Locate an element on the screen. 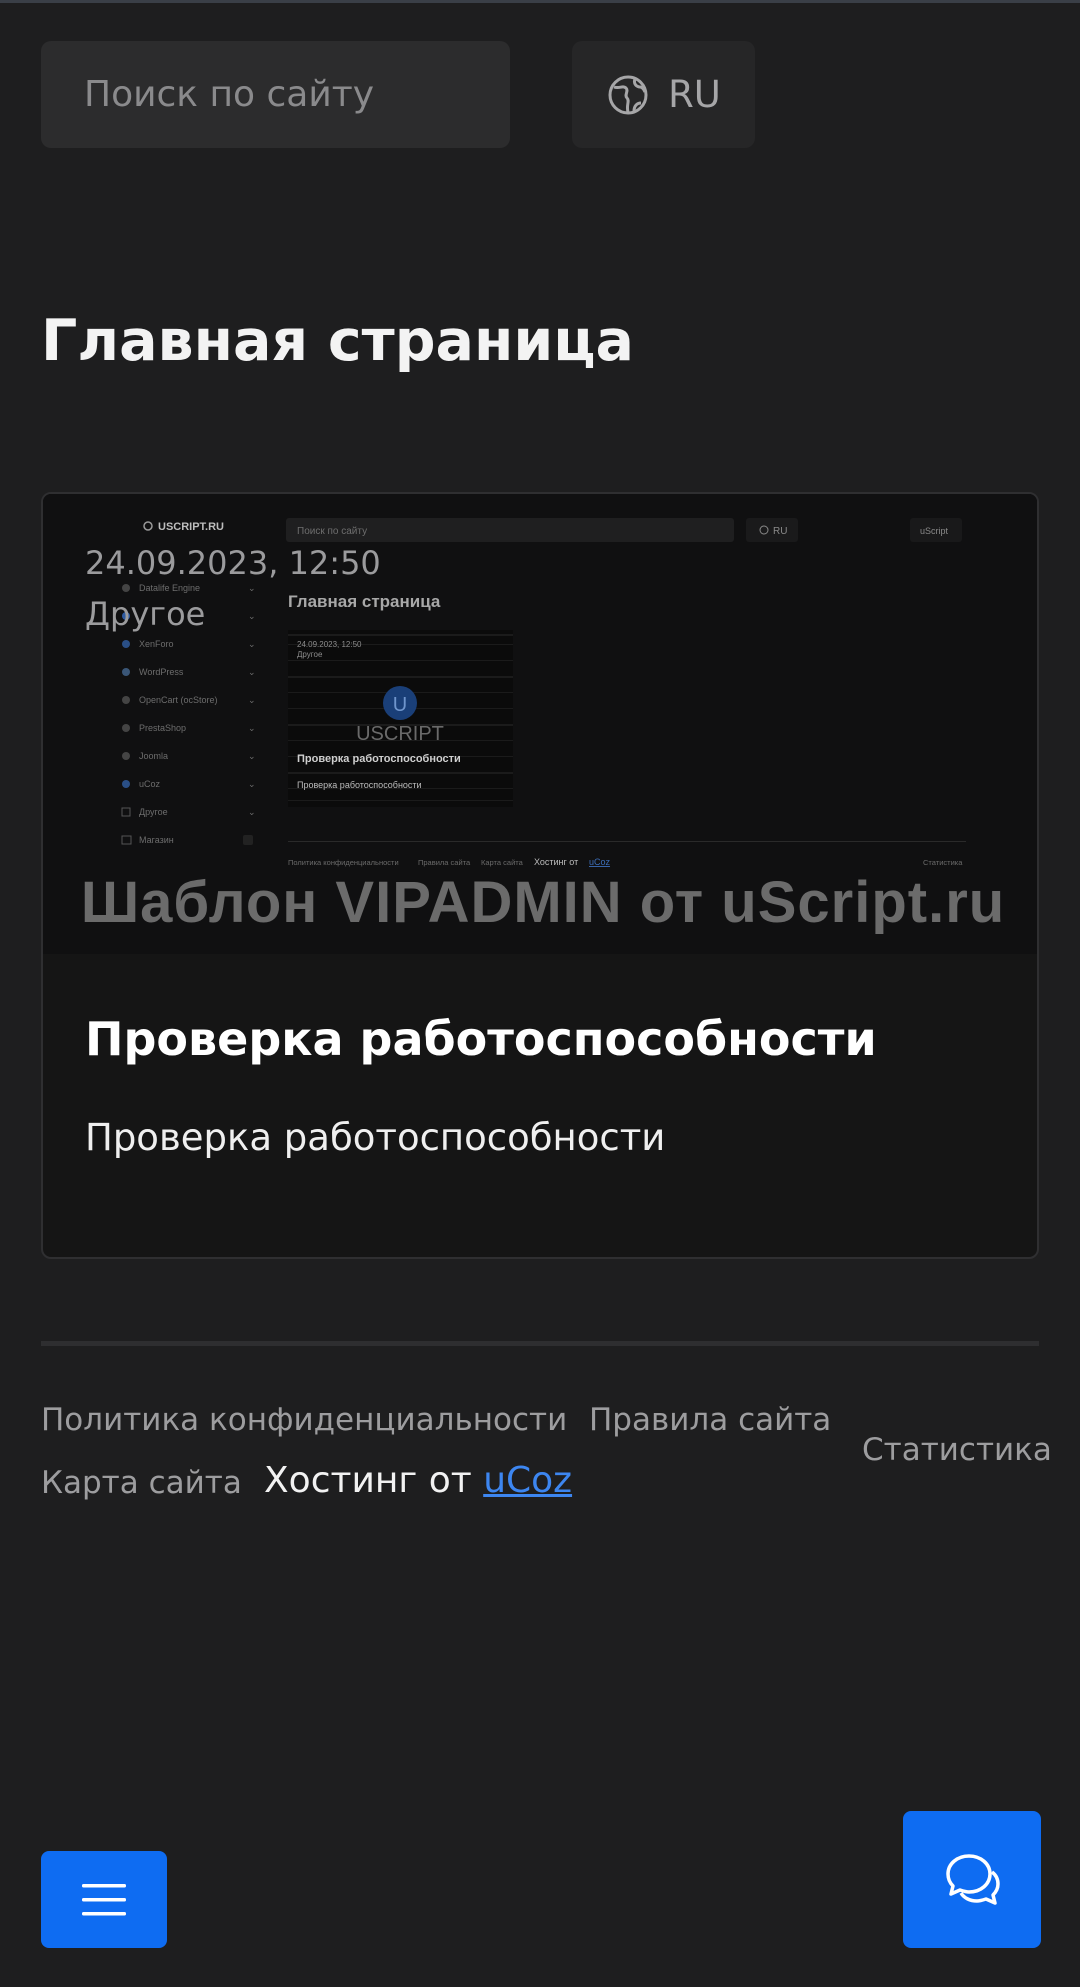  hamburger-menu-icon is located at coordinates (104, 1899).